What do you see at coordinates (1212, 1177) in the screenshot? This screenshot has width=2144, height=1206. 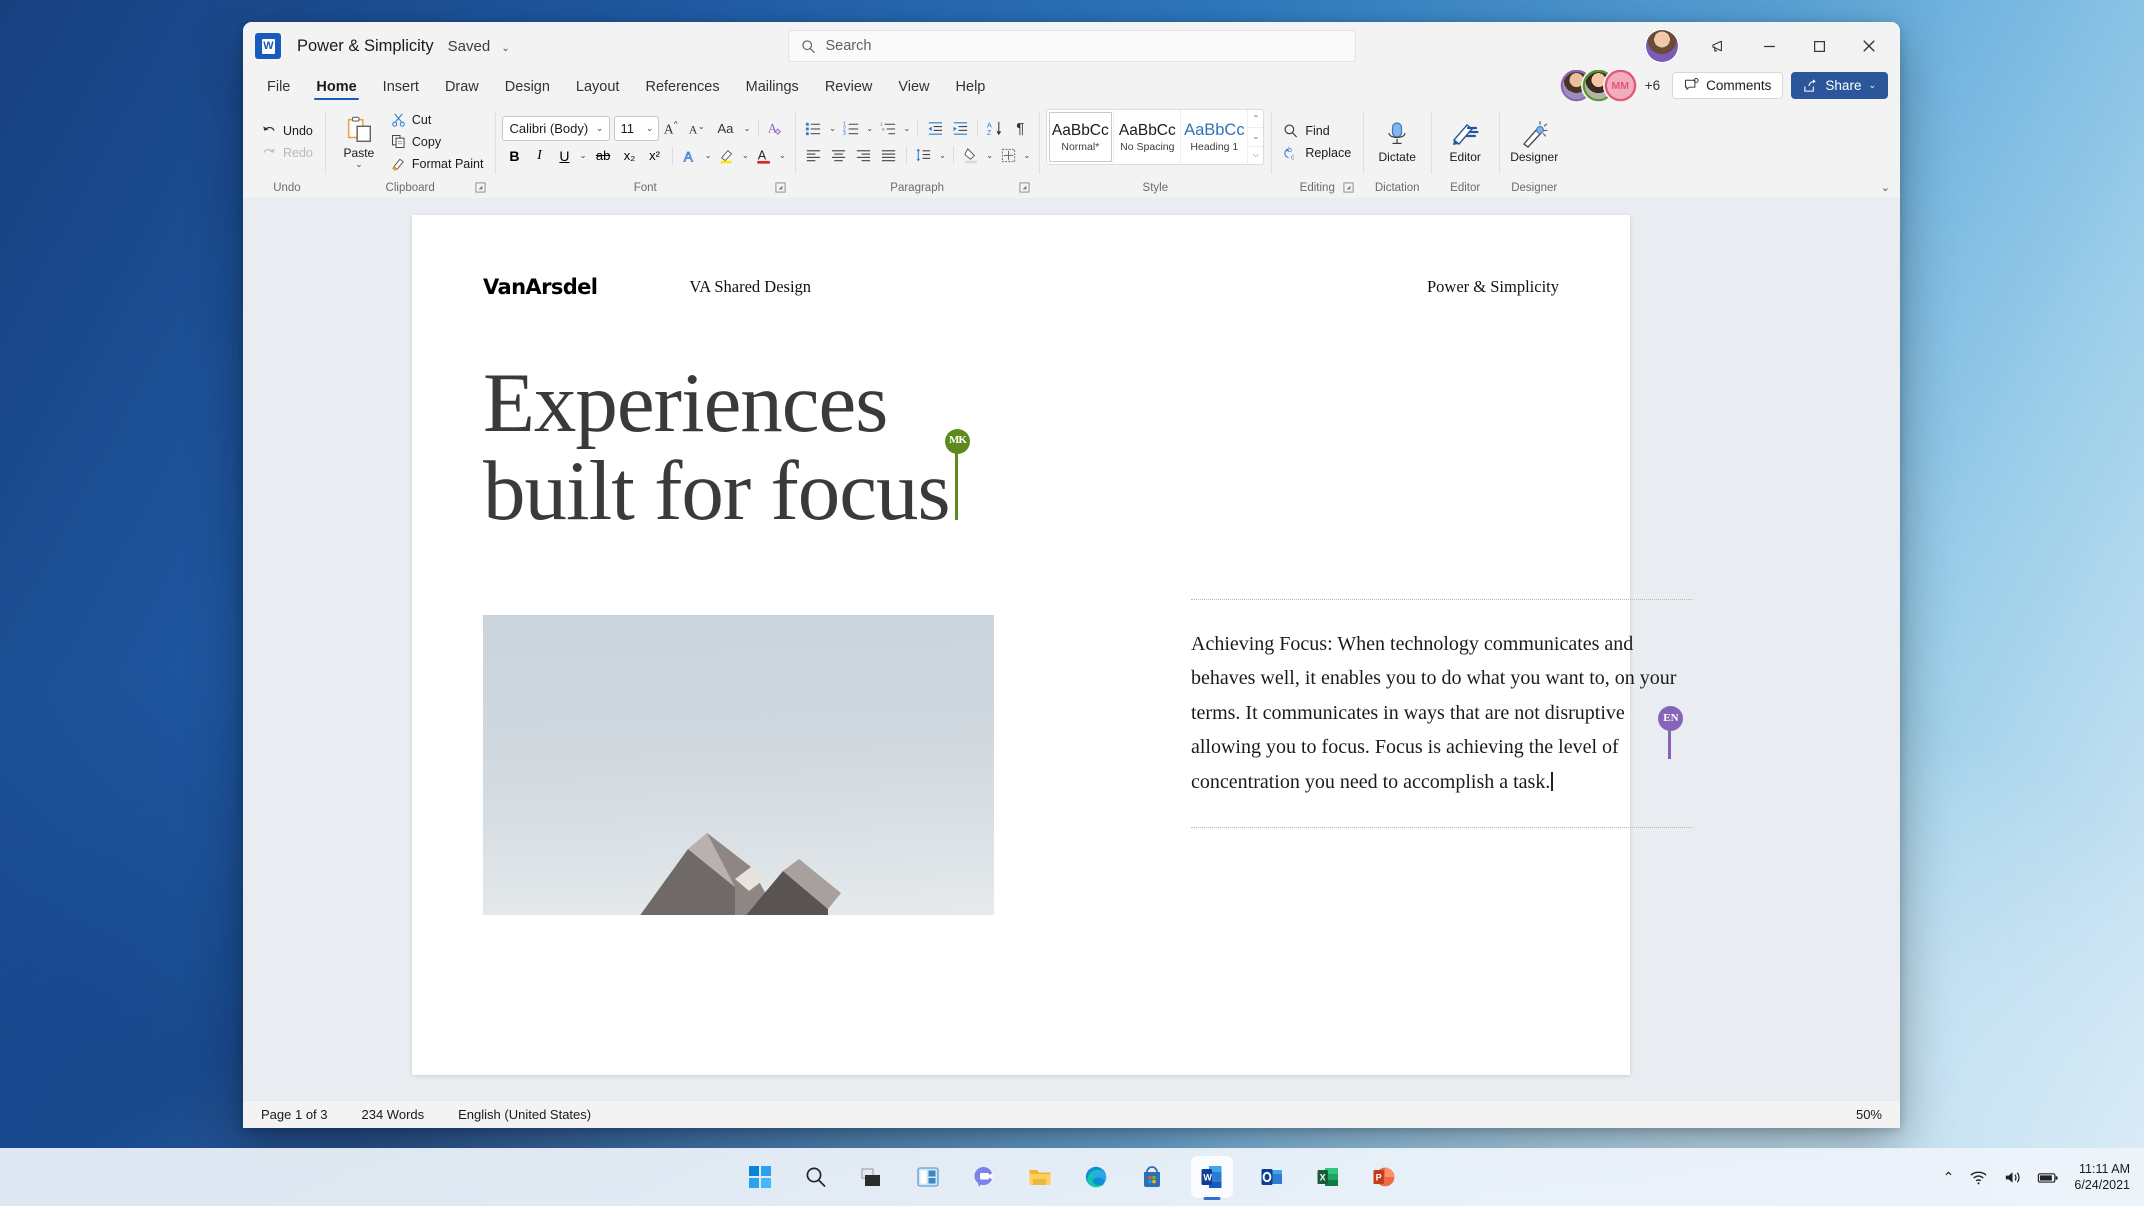 I see `word-button: W` at bounding box center [1212, 1177].